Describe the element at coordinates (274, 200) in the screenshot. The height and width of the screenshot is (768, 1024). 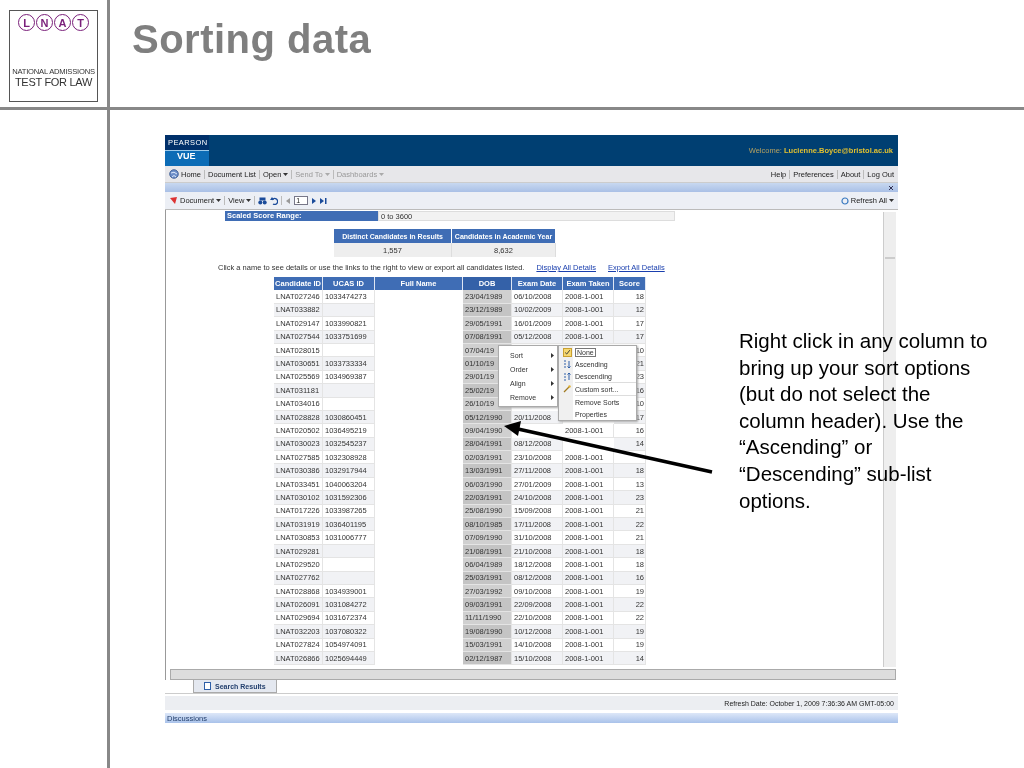
I see `undo-icon` at that location.